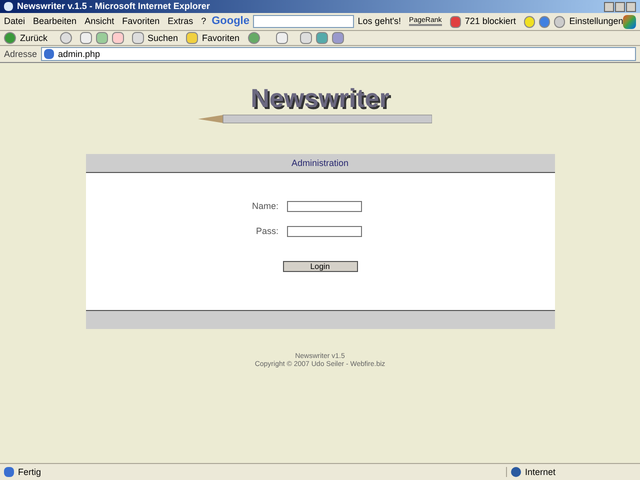 The image size is (640, 480). I want to click on favorites-button: Favoriten, so click(221, 38).